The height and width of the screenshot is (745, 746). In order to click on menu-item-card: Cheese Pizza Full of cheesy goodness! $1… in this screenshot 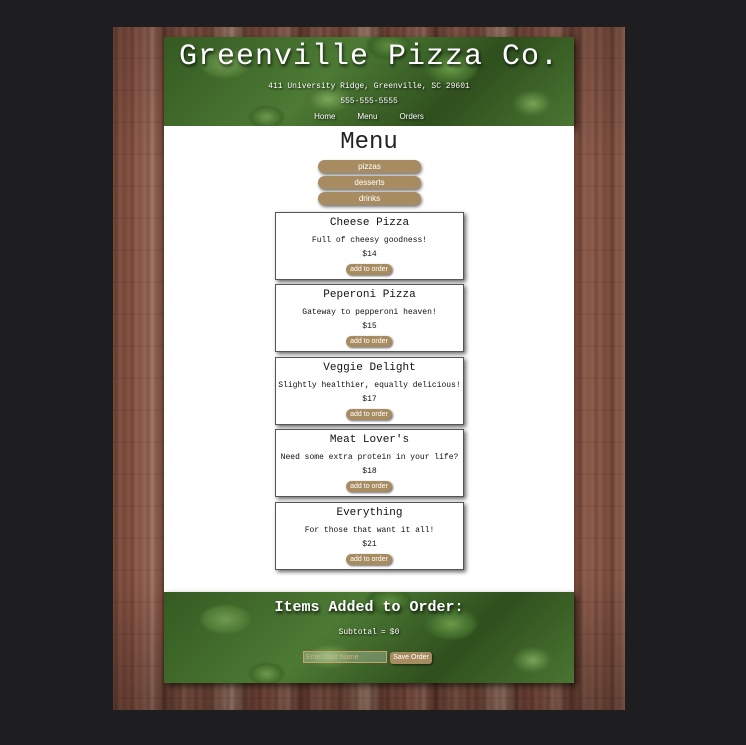, I will do `click(369, 246)`.